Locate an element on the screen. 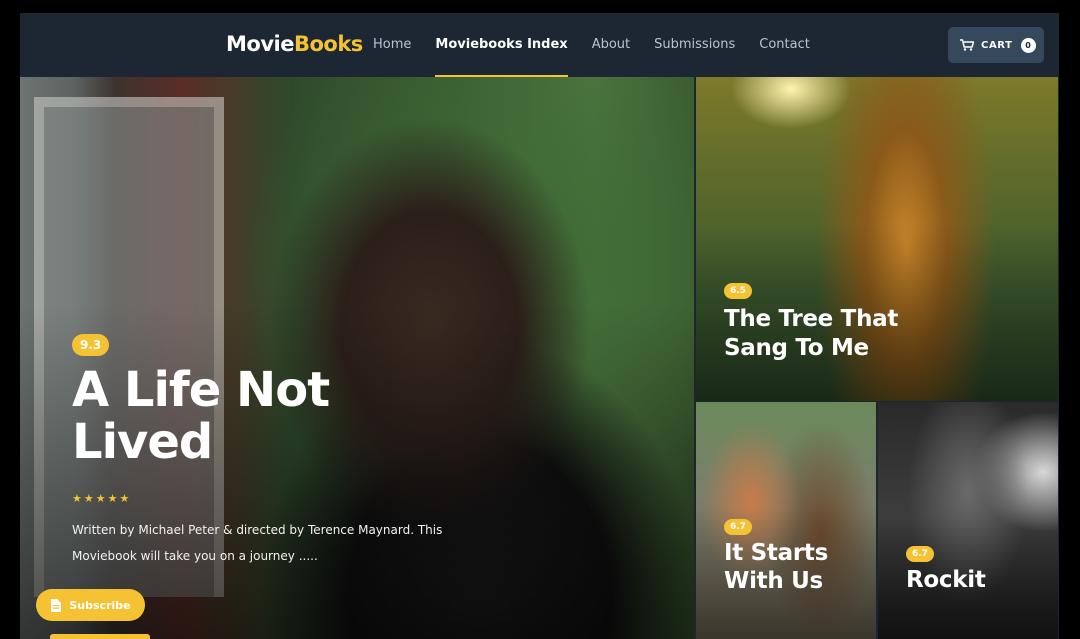  moviebook-card-it-starts: 6.7 It Starts With Us is located at coordinates (786, 520).